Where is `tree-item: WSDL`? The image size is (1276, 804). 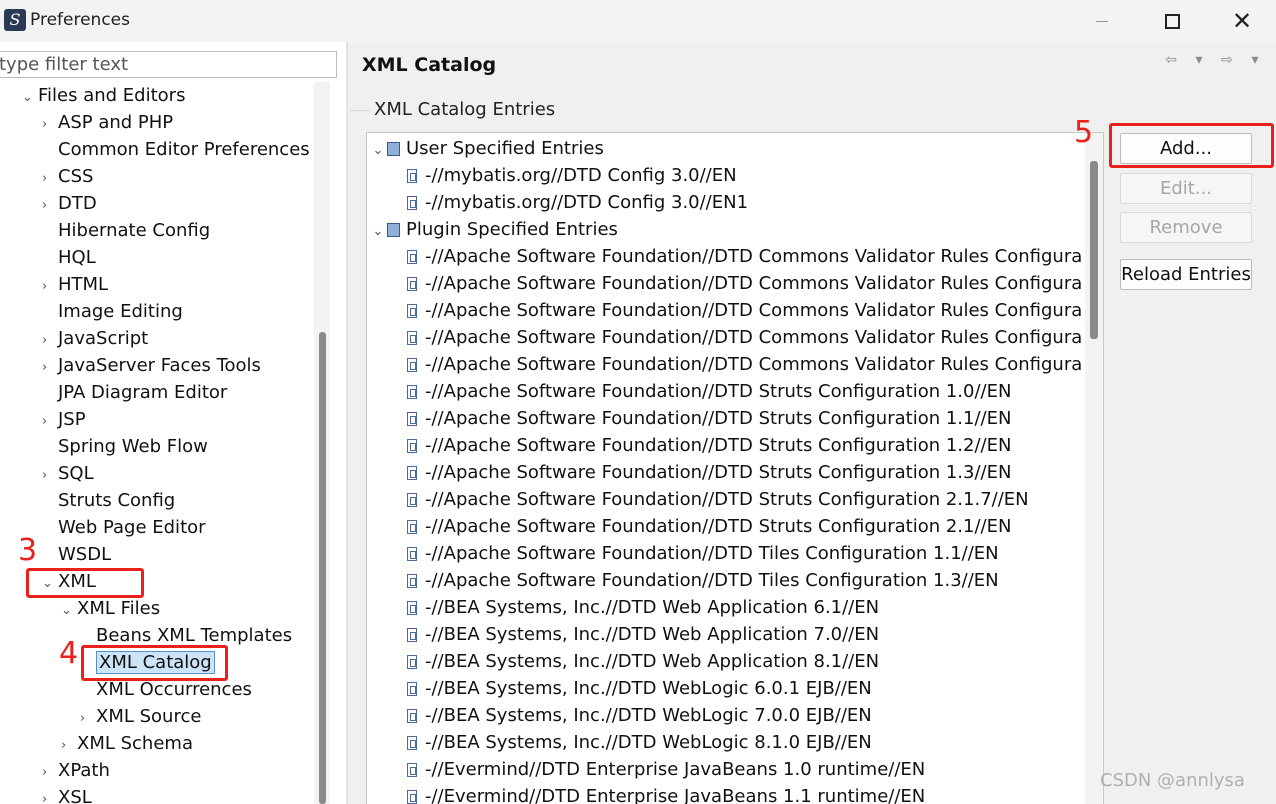 tree-item: WSDL is located at coordinates (76, 554).